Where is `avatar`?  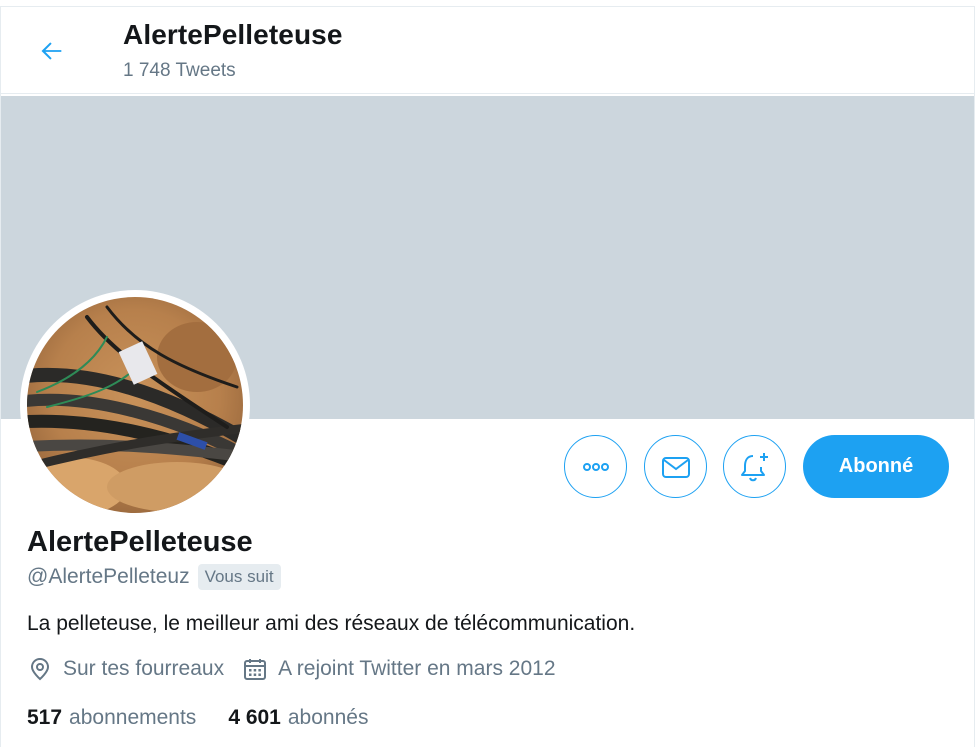 avatar is located at coordinates (135, 405).